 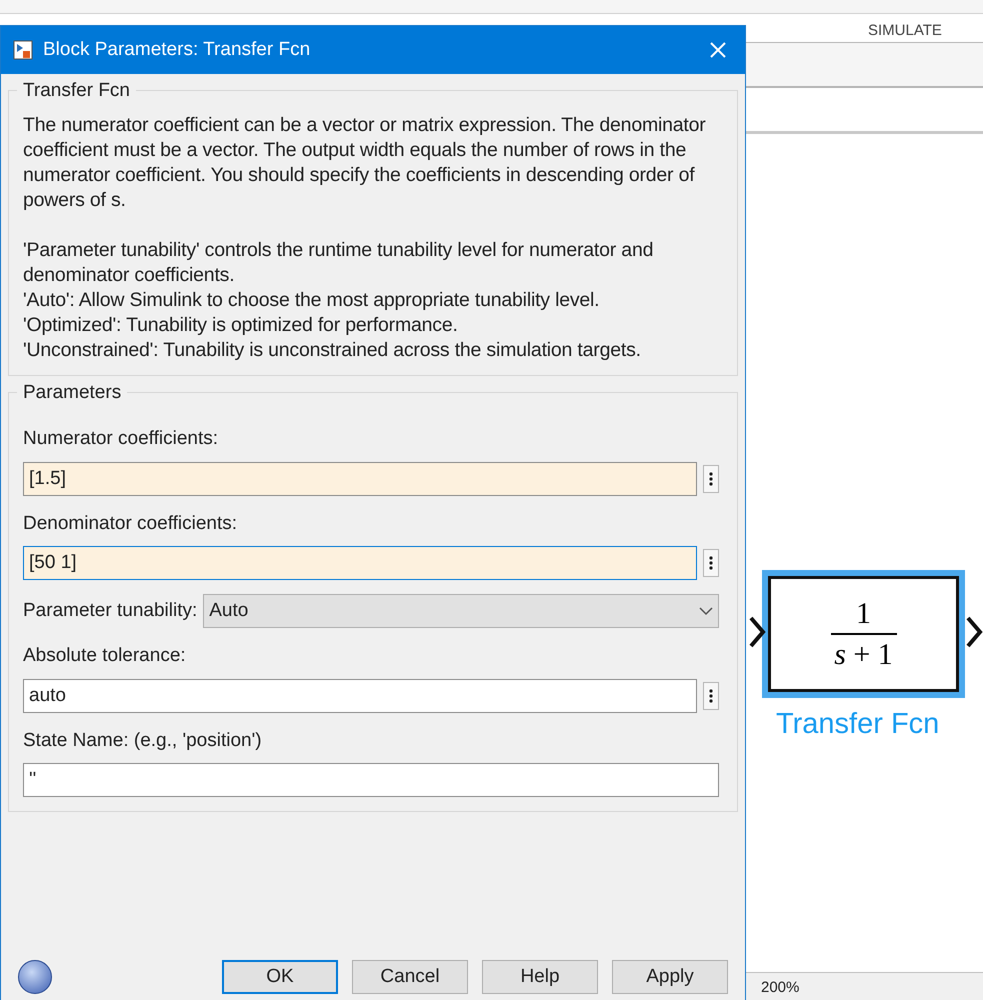 I want to click on input-field: [50 1], so click(x=360, y=563).